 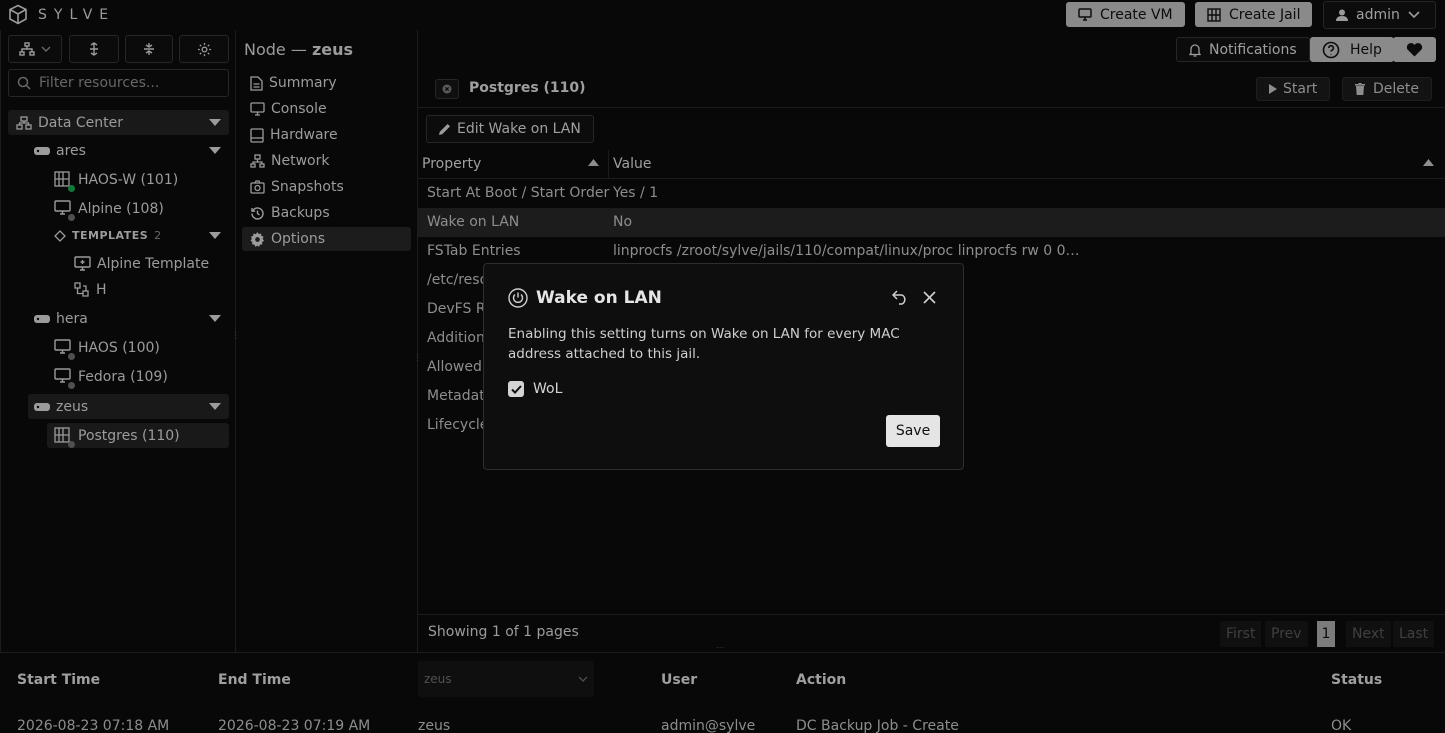 I want to click on dialog-title: Wake on LAN, so click(x=599, y=298).